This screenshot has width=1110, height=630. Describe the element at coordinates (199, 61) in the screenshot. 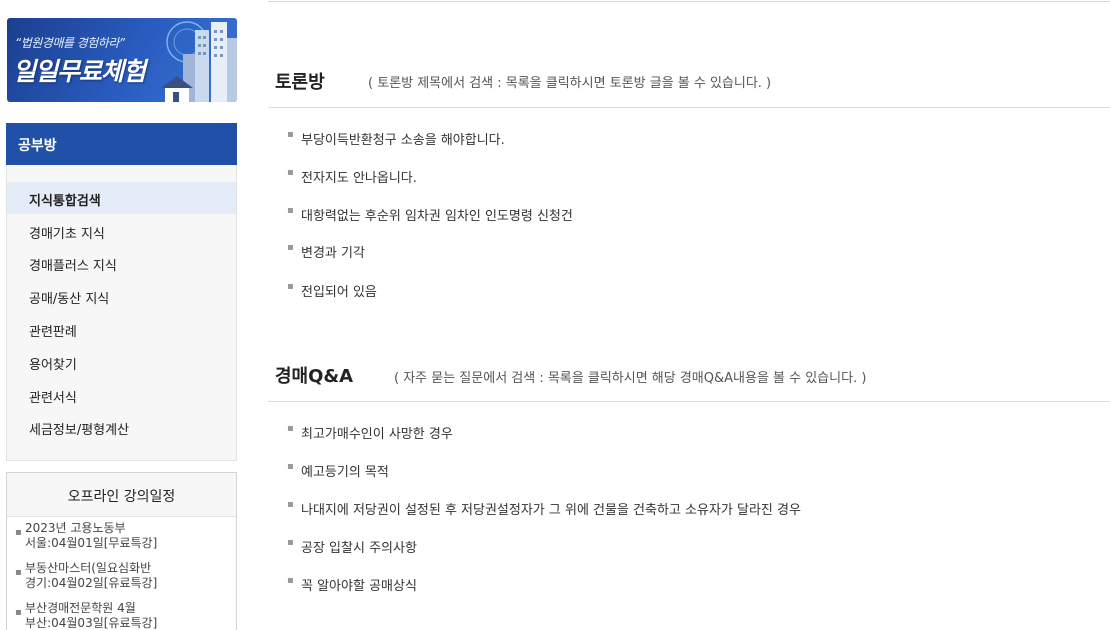

I see `city-buildings-icon` at that location.